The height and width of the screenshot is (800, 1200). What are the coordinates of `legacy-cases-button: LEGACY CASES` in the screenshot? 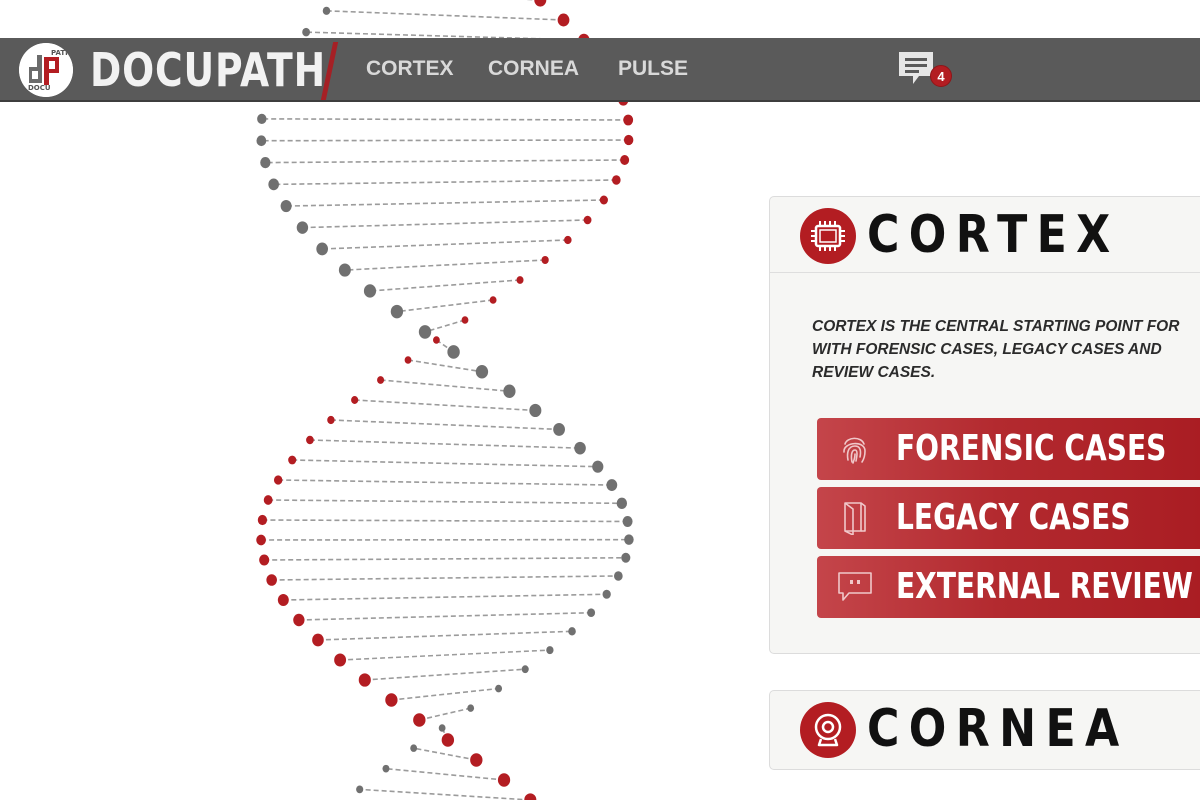 It's located at (1008, 518).